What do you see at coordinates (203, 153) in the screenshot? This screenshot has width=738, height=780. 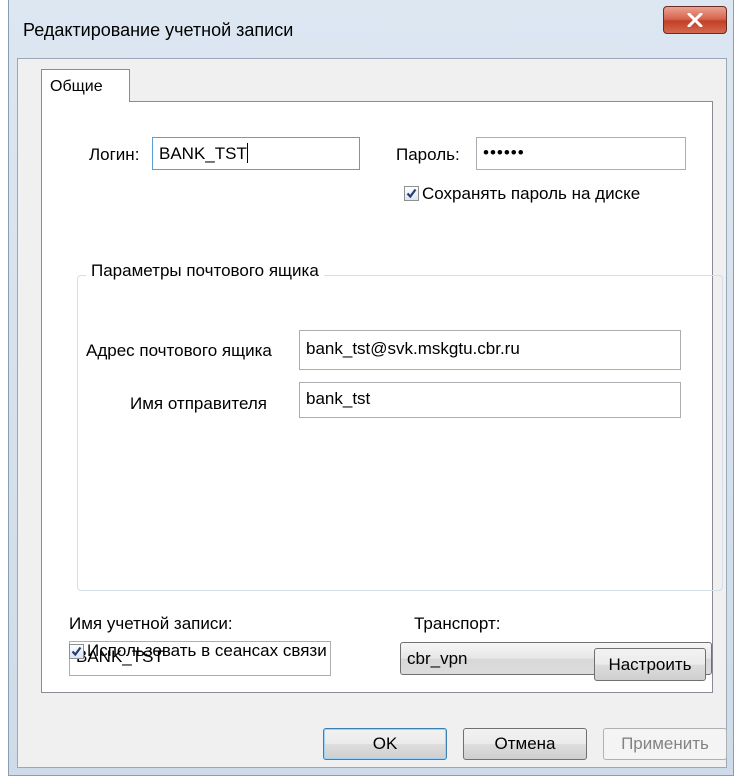 I see `login-value: BANK_TST` at bounding box center [203, 153].